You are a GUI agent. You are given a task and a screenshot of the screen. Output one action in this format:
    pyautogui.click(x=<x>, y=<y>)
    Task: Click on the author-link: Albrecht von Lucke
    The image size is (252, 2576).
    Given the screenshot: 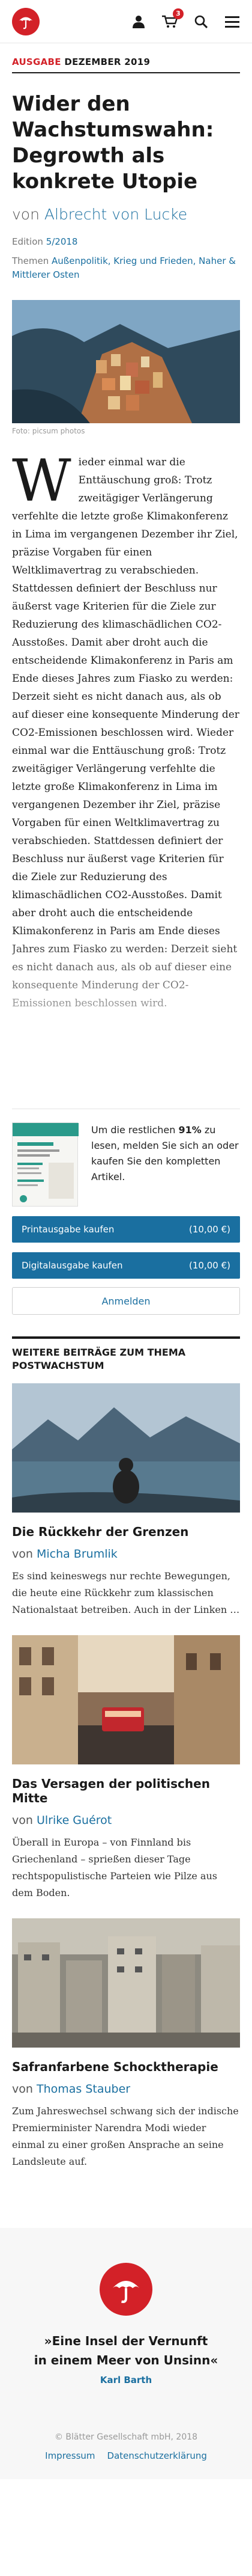 What is the action you would take?
    pyautogui.click(x=115, y=214)
    